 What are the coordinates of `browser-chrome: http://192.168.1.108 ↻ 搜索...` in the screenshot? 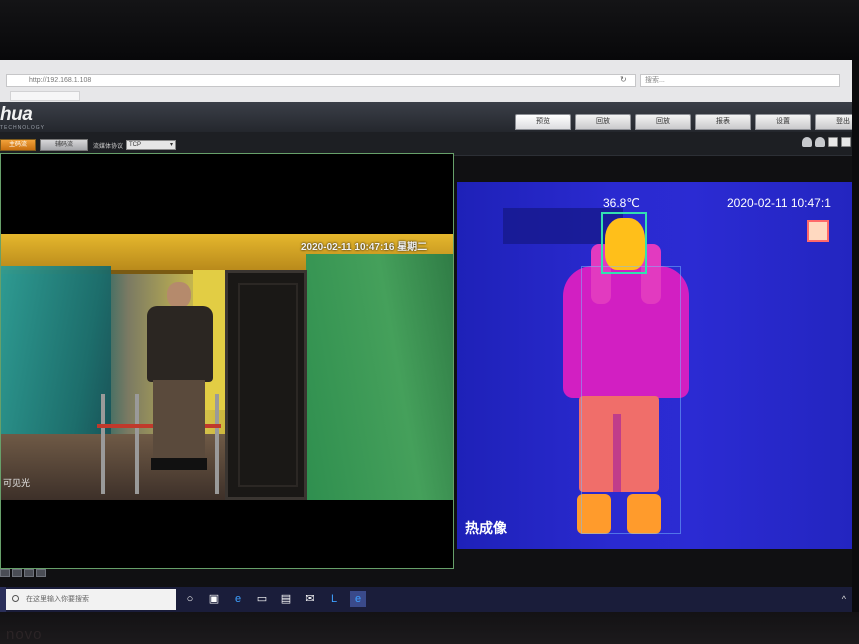 It's located at (426, 81).